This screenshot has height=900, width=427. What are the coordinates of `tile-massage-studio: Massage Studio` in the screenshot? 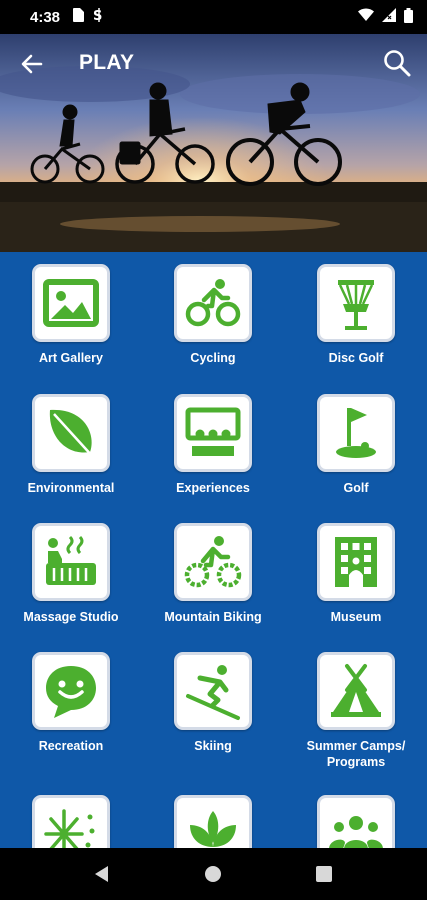 It's located at (71, 574).